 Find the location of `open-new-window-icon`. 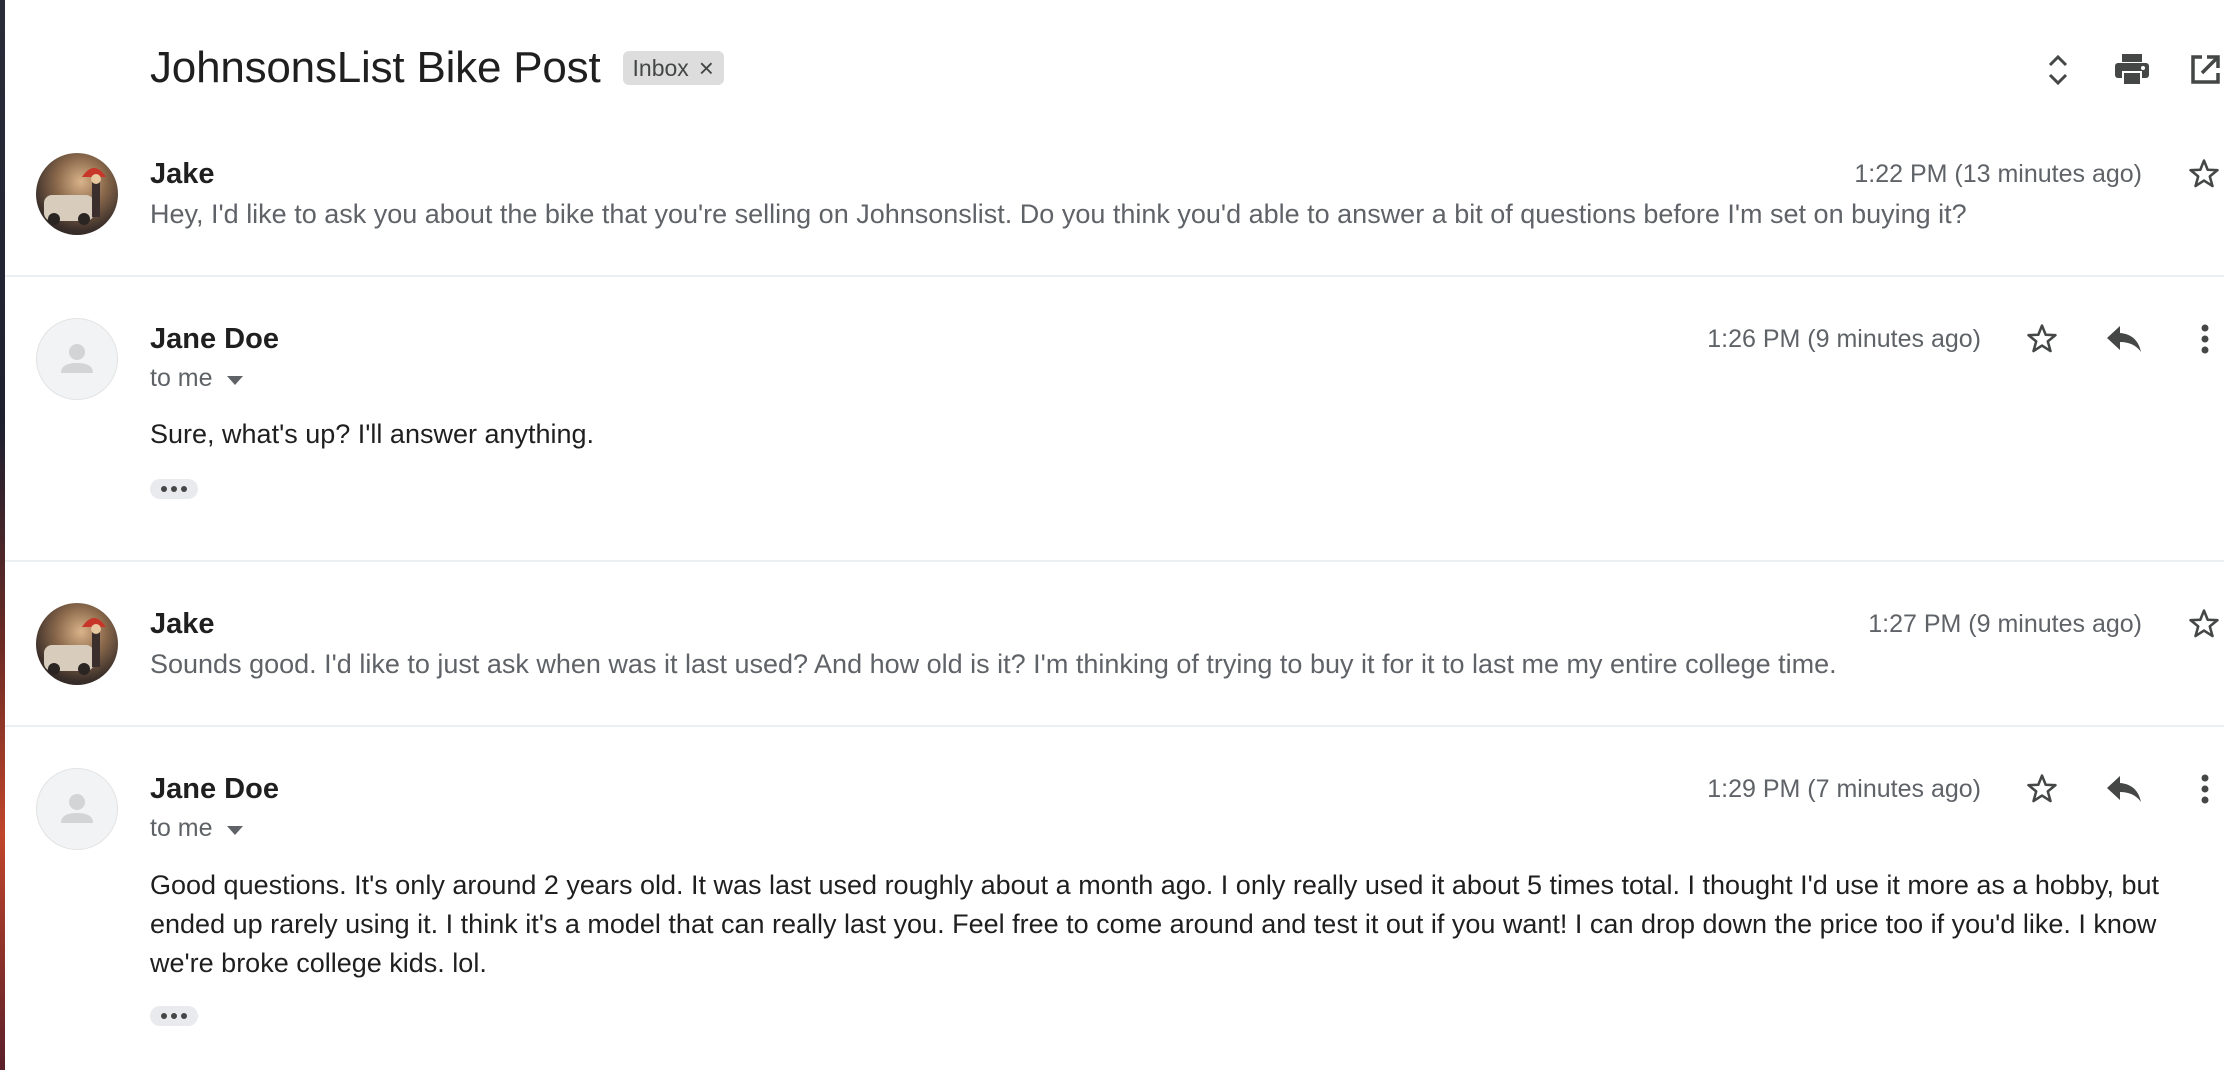

open-new-window-icon is located at coordinates (2205, 70).